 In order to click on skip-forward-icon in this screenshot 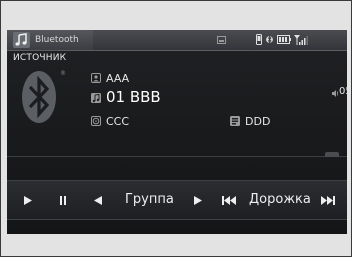, I will do `click(328, 200)`.